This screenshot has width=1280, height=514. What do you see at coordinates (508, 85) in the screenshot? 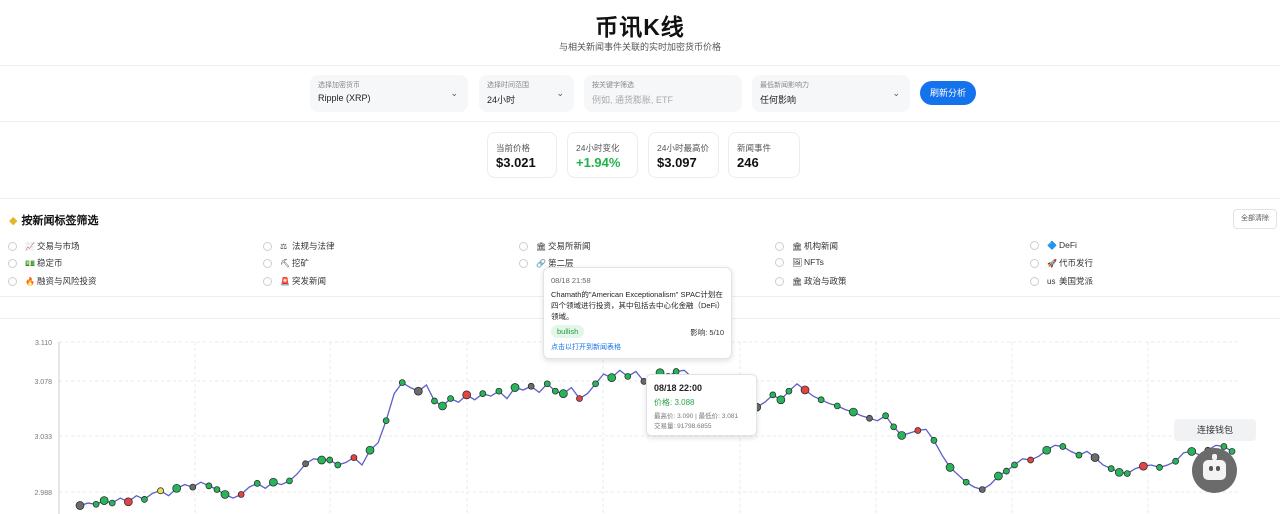
I see `timerange-select-label: 选择时间范围` at bounding box center [508, 85].